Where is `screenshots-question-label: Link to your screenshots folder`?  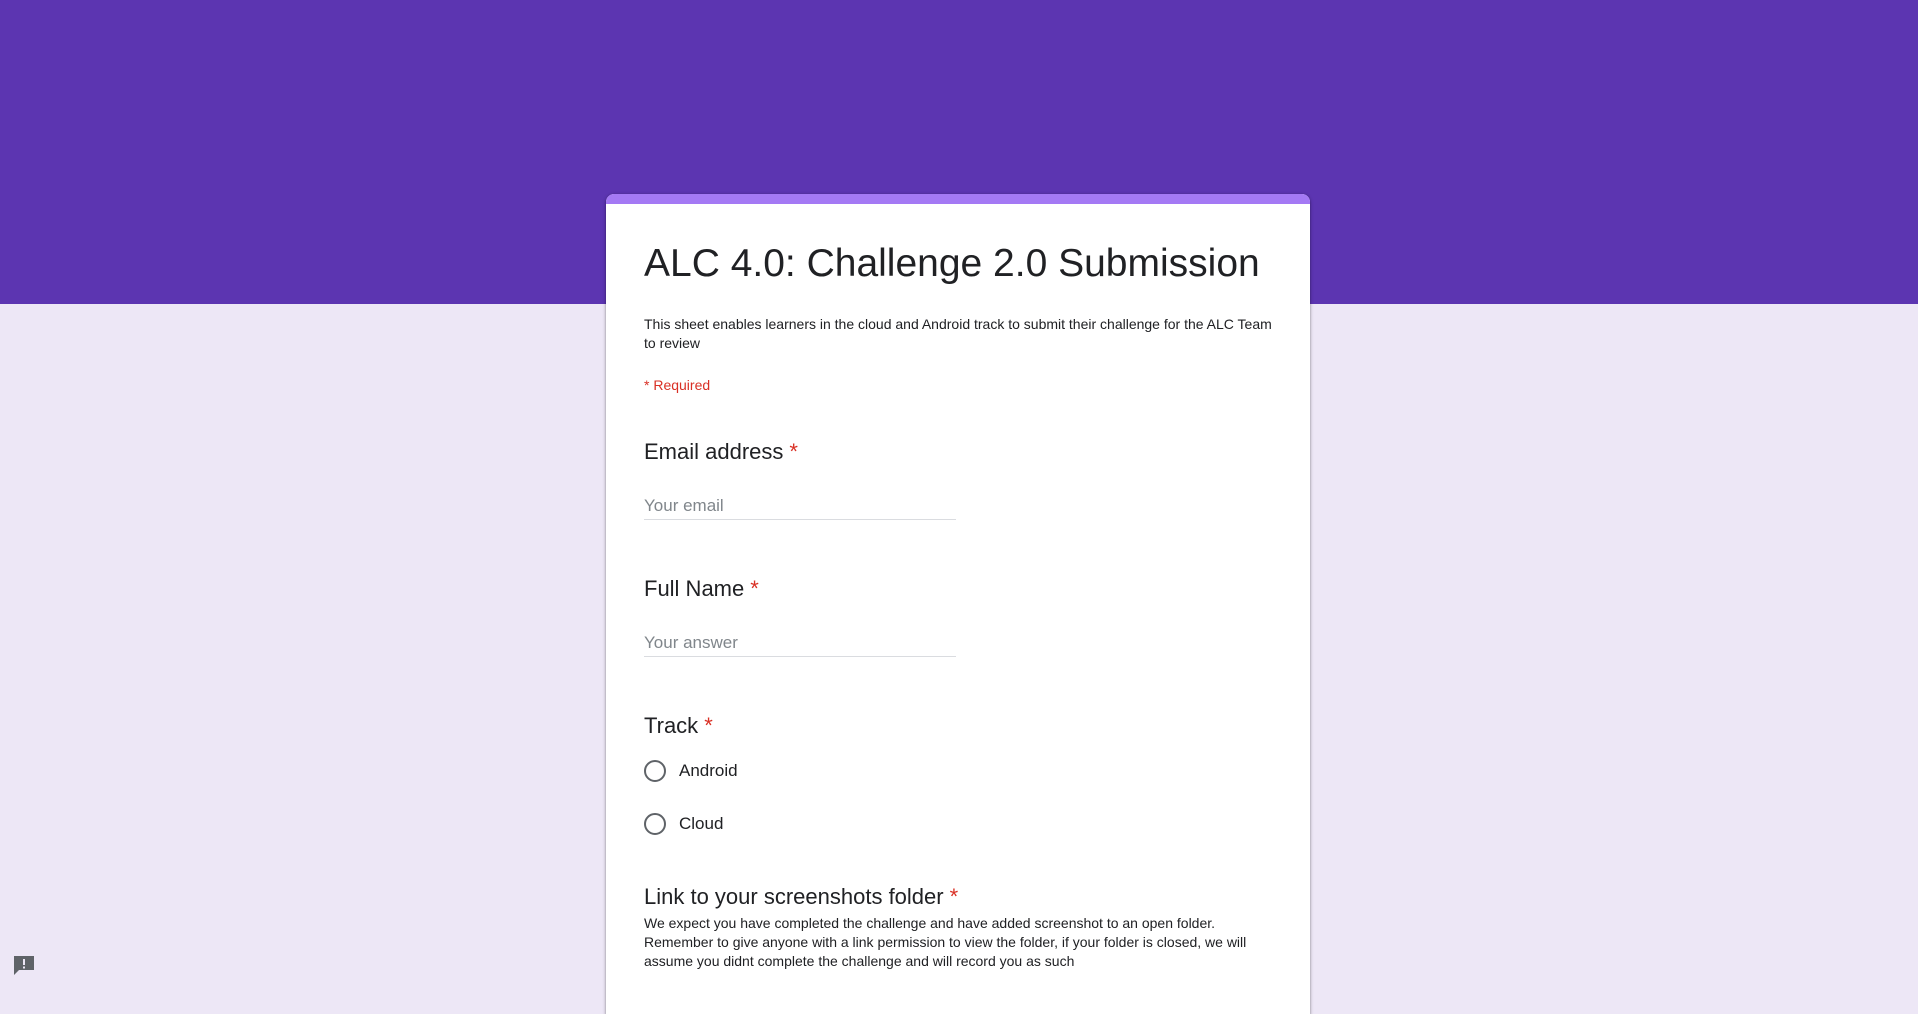
screenshots-question-label: Link to your screenshots folder is located at coordinates (794, 896).